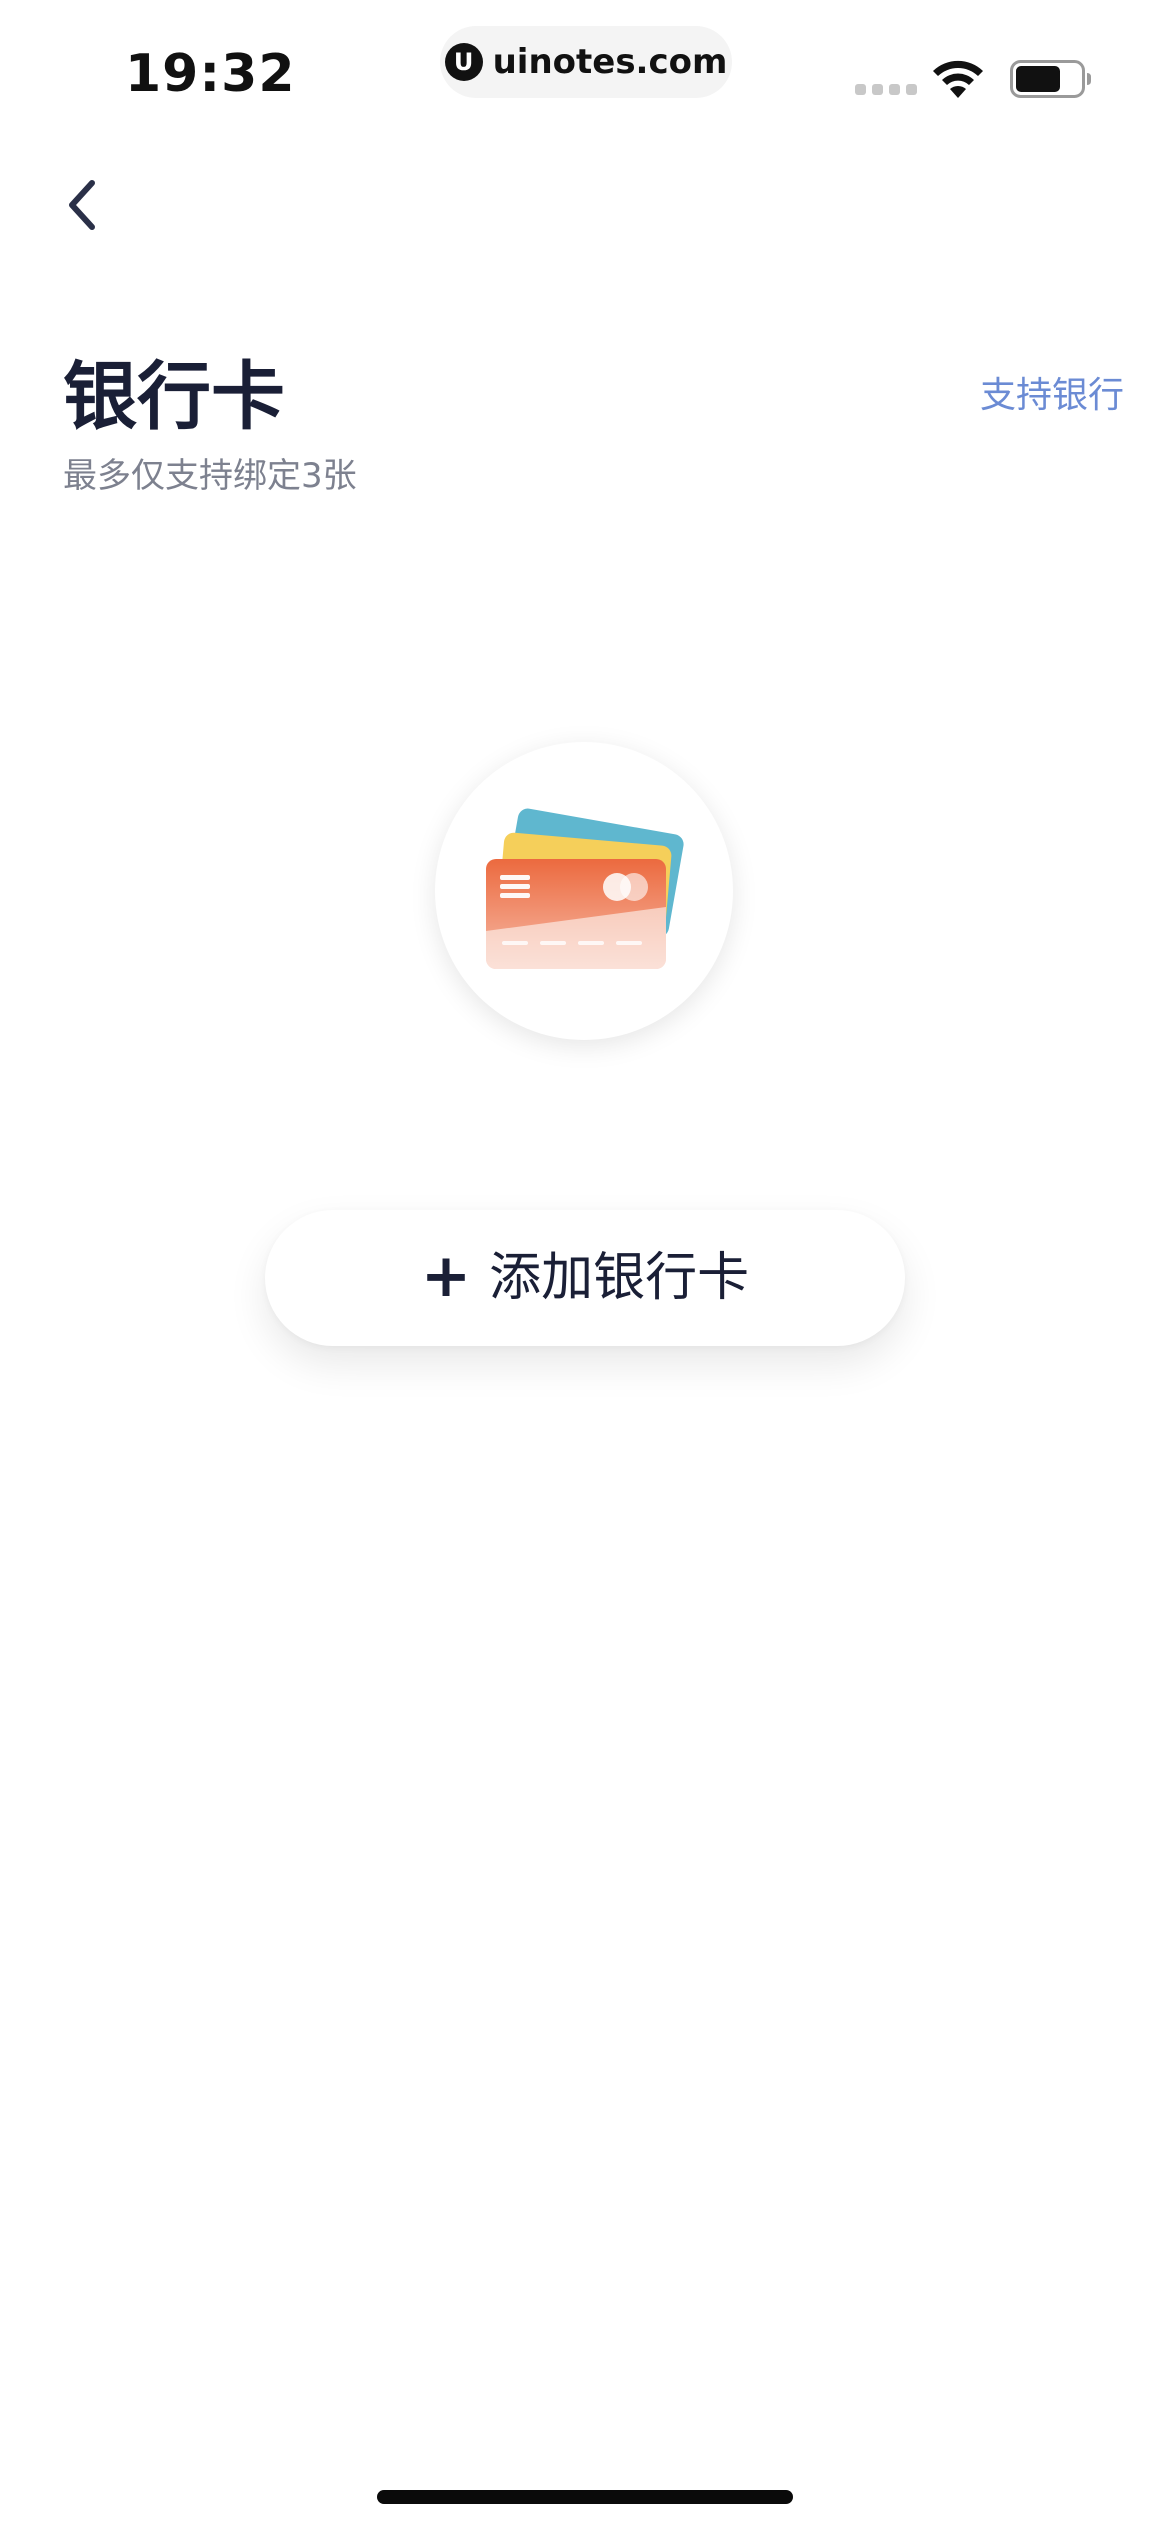 The height and width of the screenshot is (2532, 1170). What do you see at coordinates (210, 74) in the screenshot?
I see `status-time: 19:32` at bounding box center [210, 74].